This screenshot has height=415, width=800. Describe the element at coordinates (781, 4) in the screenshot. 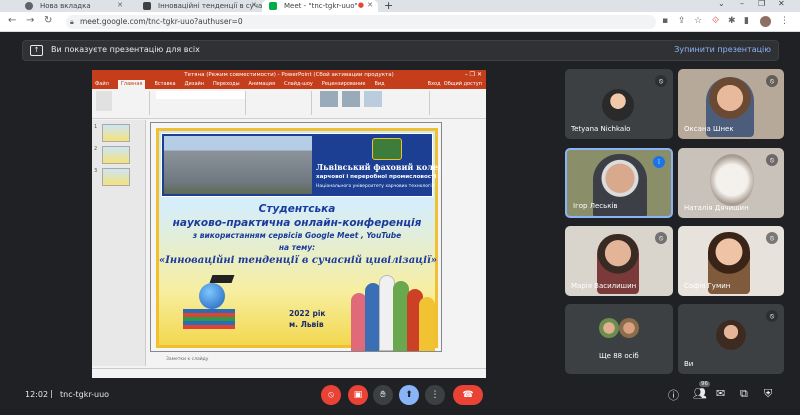

I see `close-window-icon: ✕` at that location.